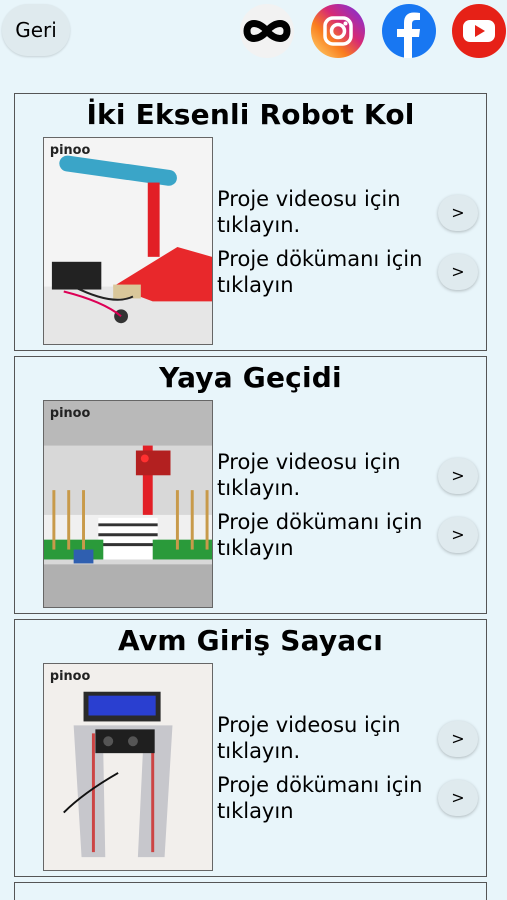 The image size is (507, 900). I want to click on project-title: İki Eksenli Robot Kol, so click(250, 114).